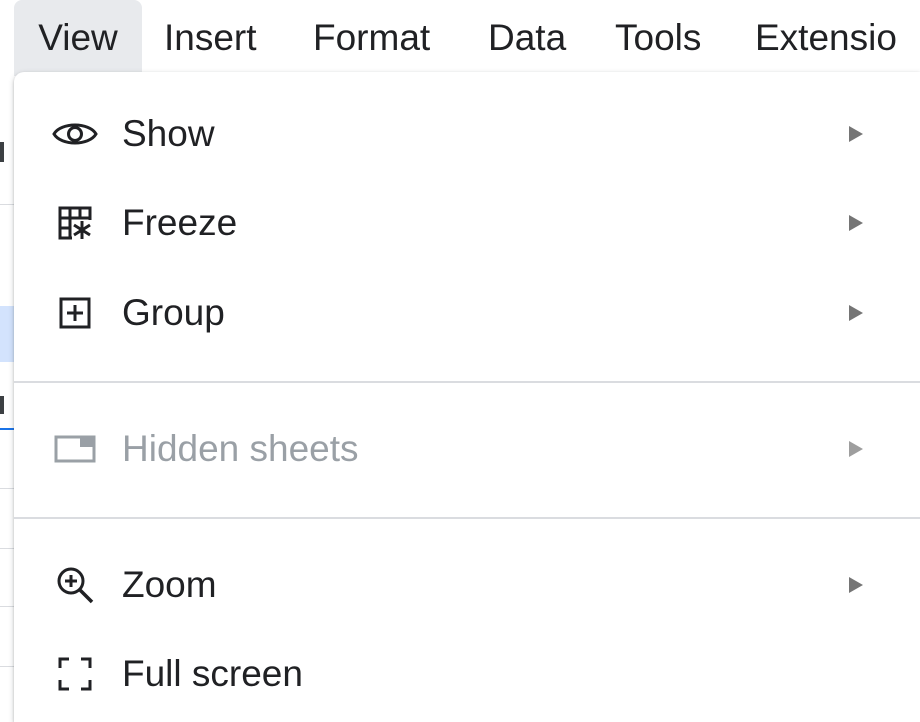 This screenshot has width=920, height=722. Describe the element at coordinates (658, 38) in the screenshot. I see `menubar-tools: Tools` at that location.